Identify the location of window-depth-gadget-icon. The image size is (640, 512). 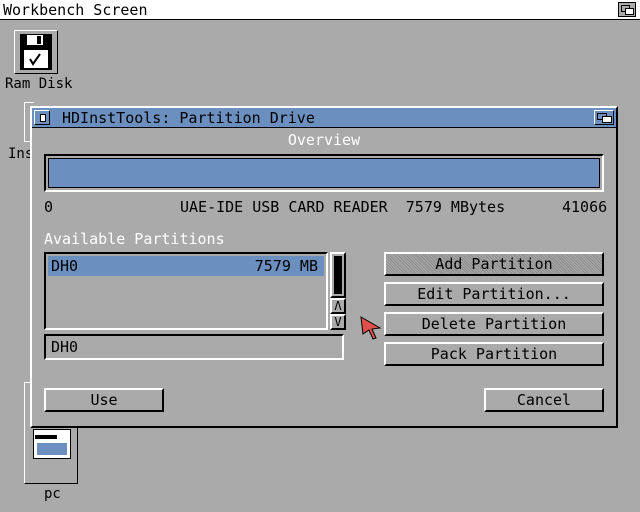
(604, 117).